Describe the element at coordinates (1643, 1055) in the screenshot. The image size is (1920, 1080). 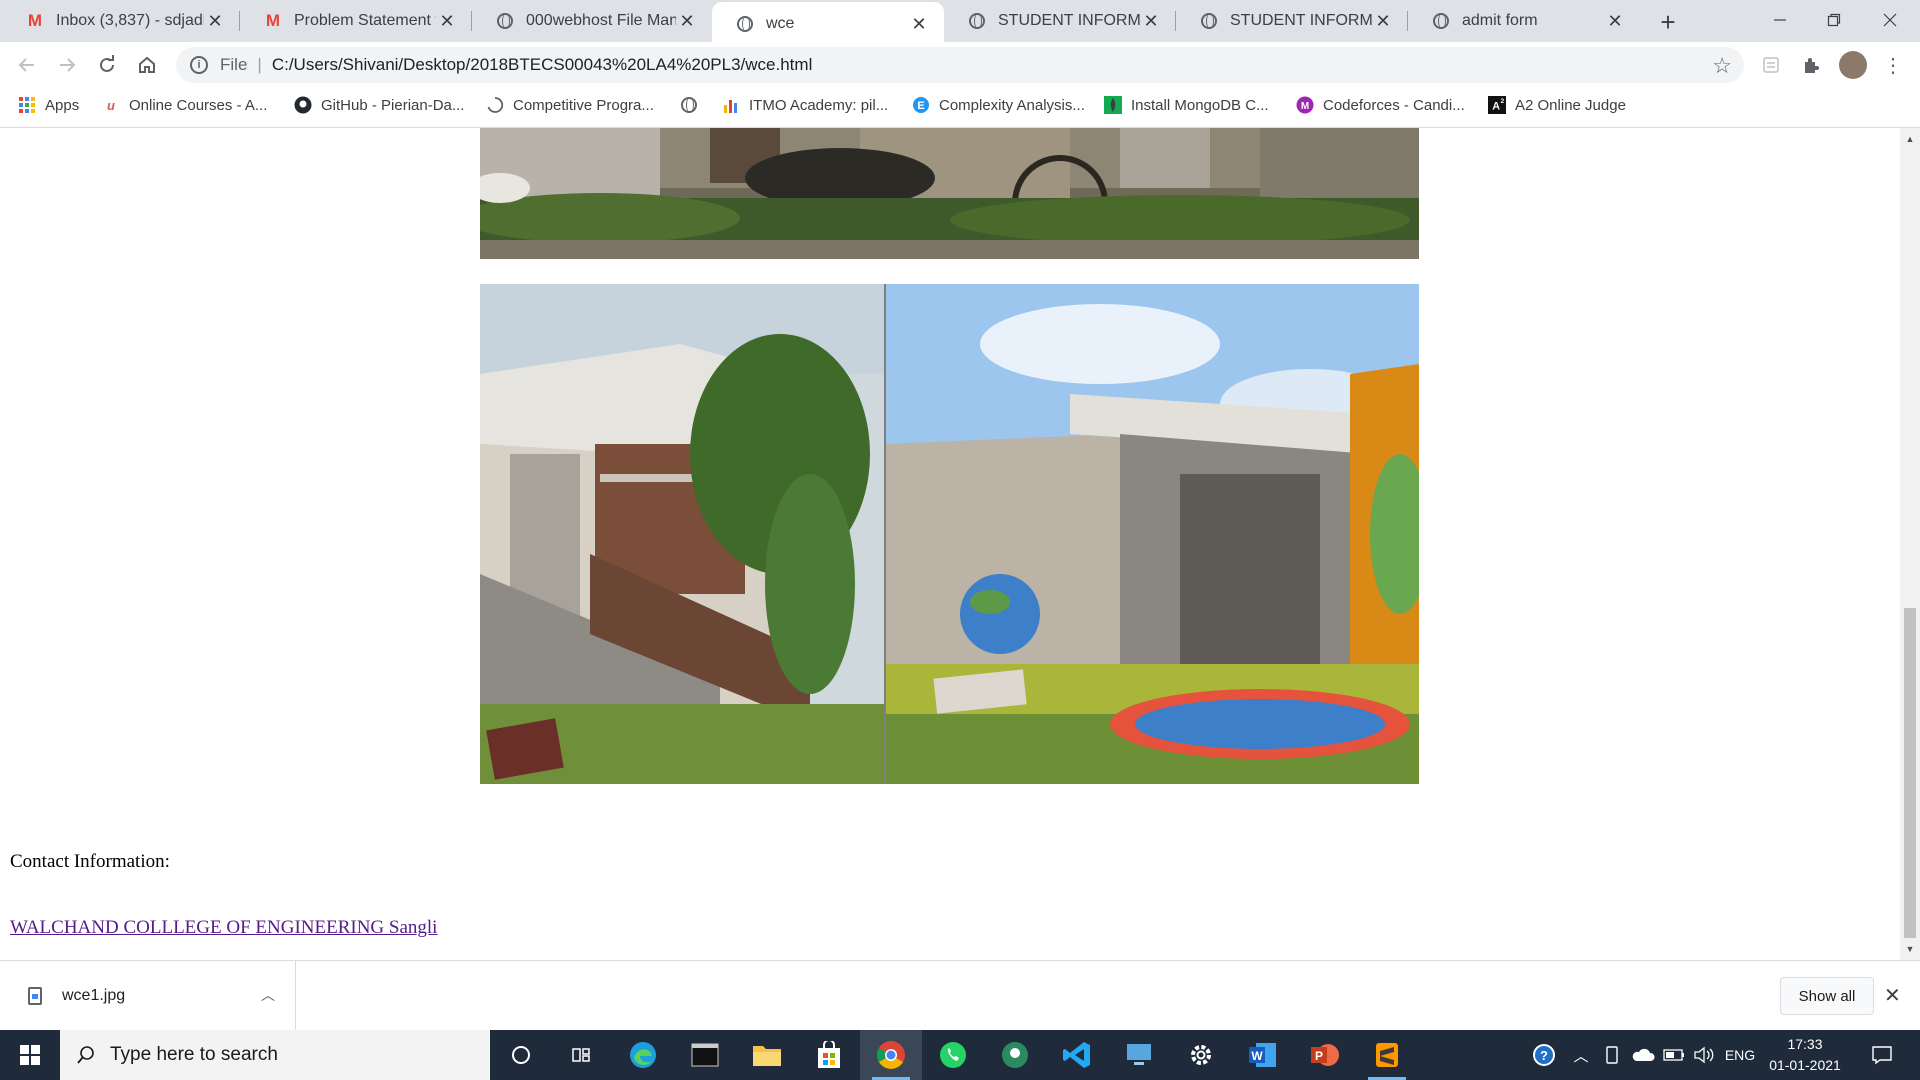
I see `onedrive-cloud-icon` at that location.